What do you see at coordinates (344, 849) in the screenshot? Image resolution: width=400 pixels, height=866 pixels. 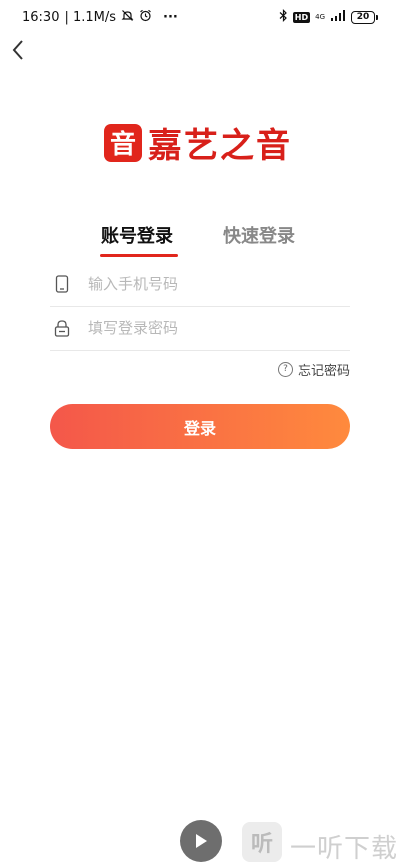 I see `watermark-text: 一听下载` at bounding box center [344, 849].